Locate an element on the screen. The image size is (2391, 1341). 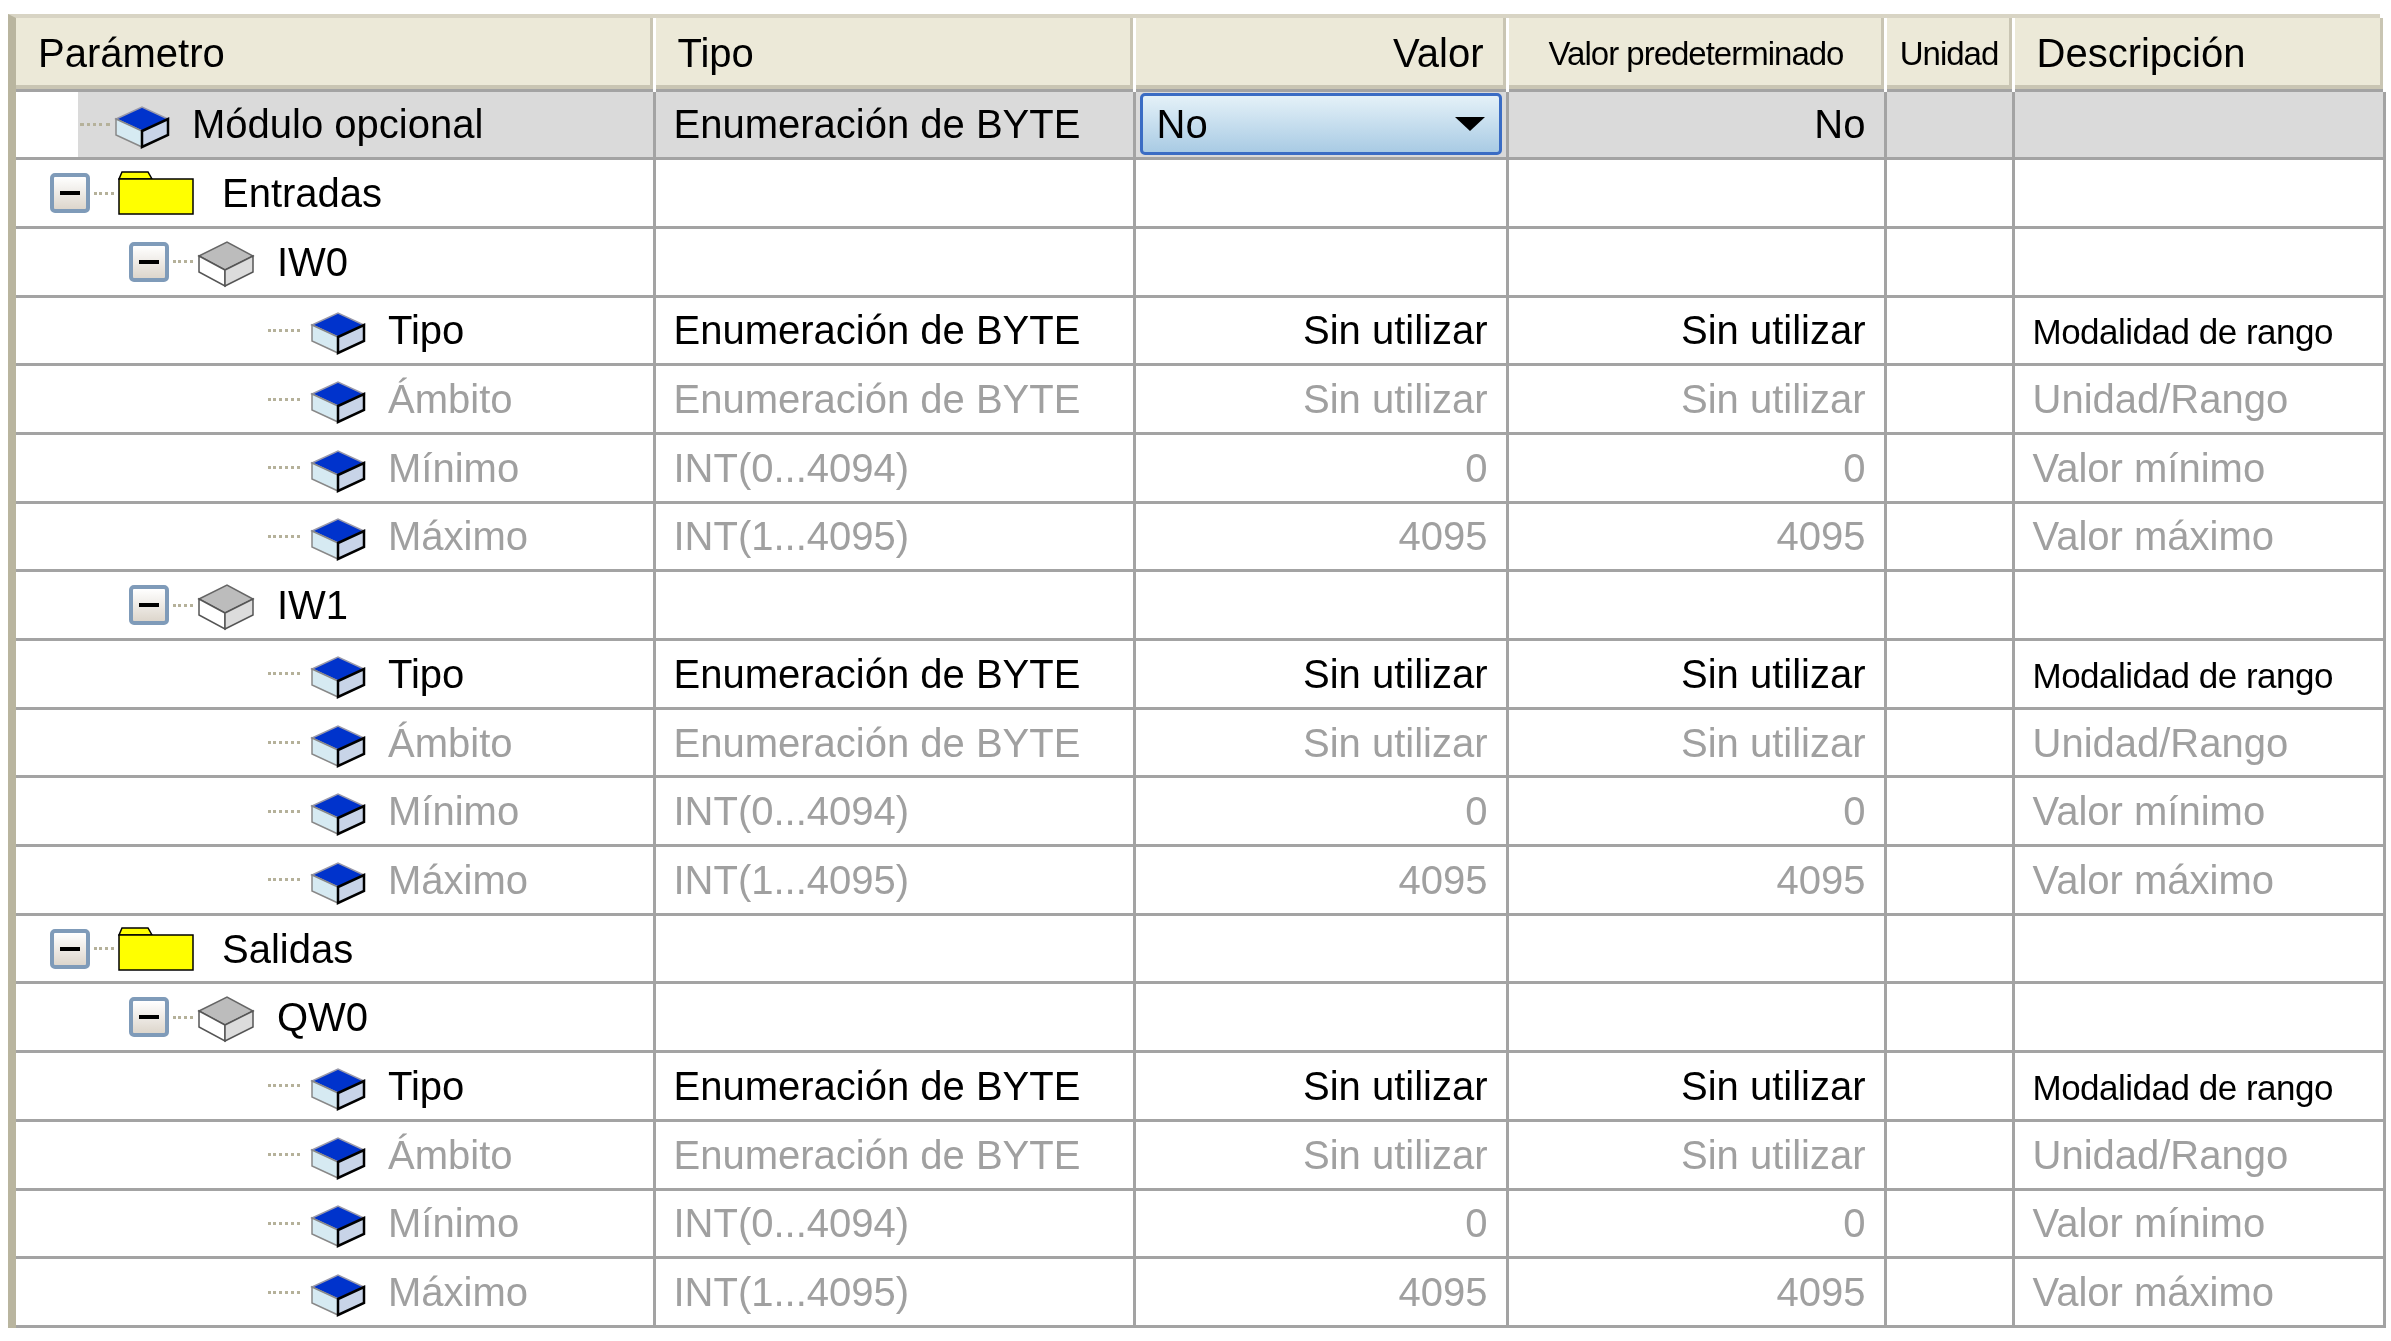
tree-cell: Entradas is located at coordinates (335, 193).